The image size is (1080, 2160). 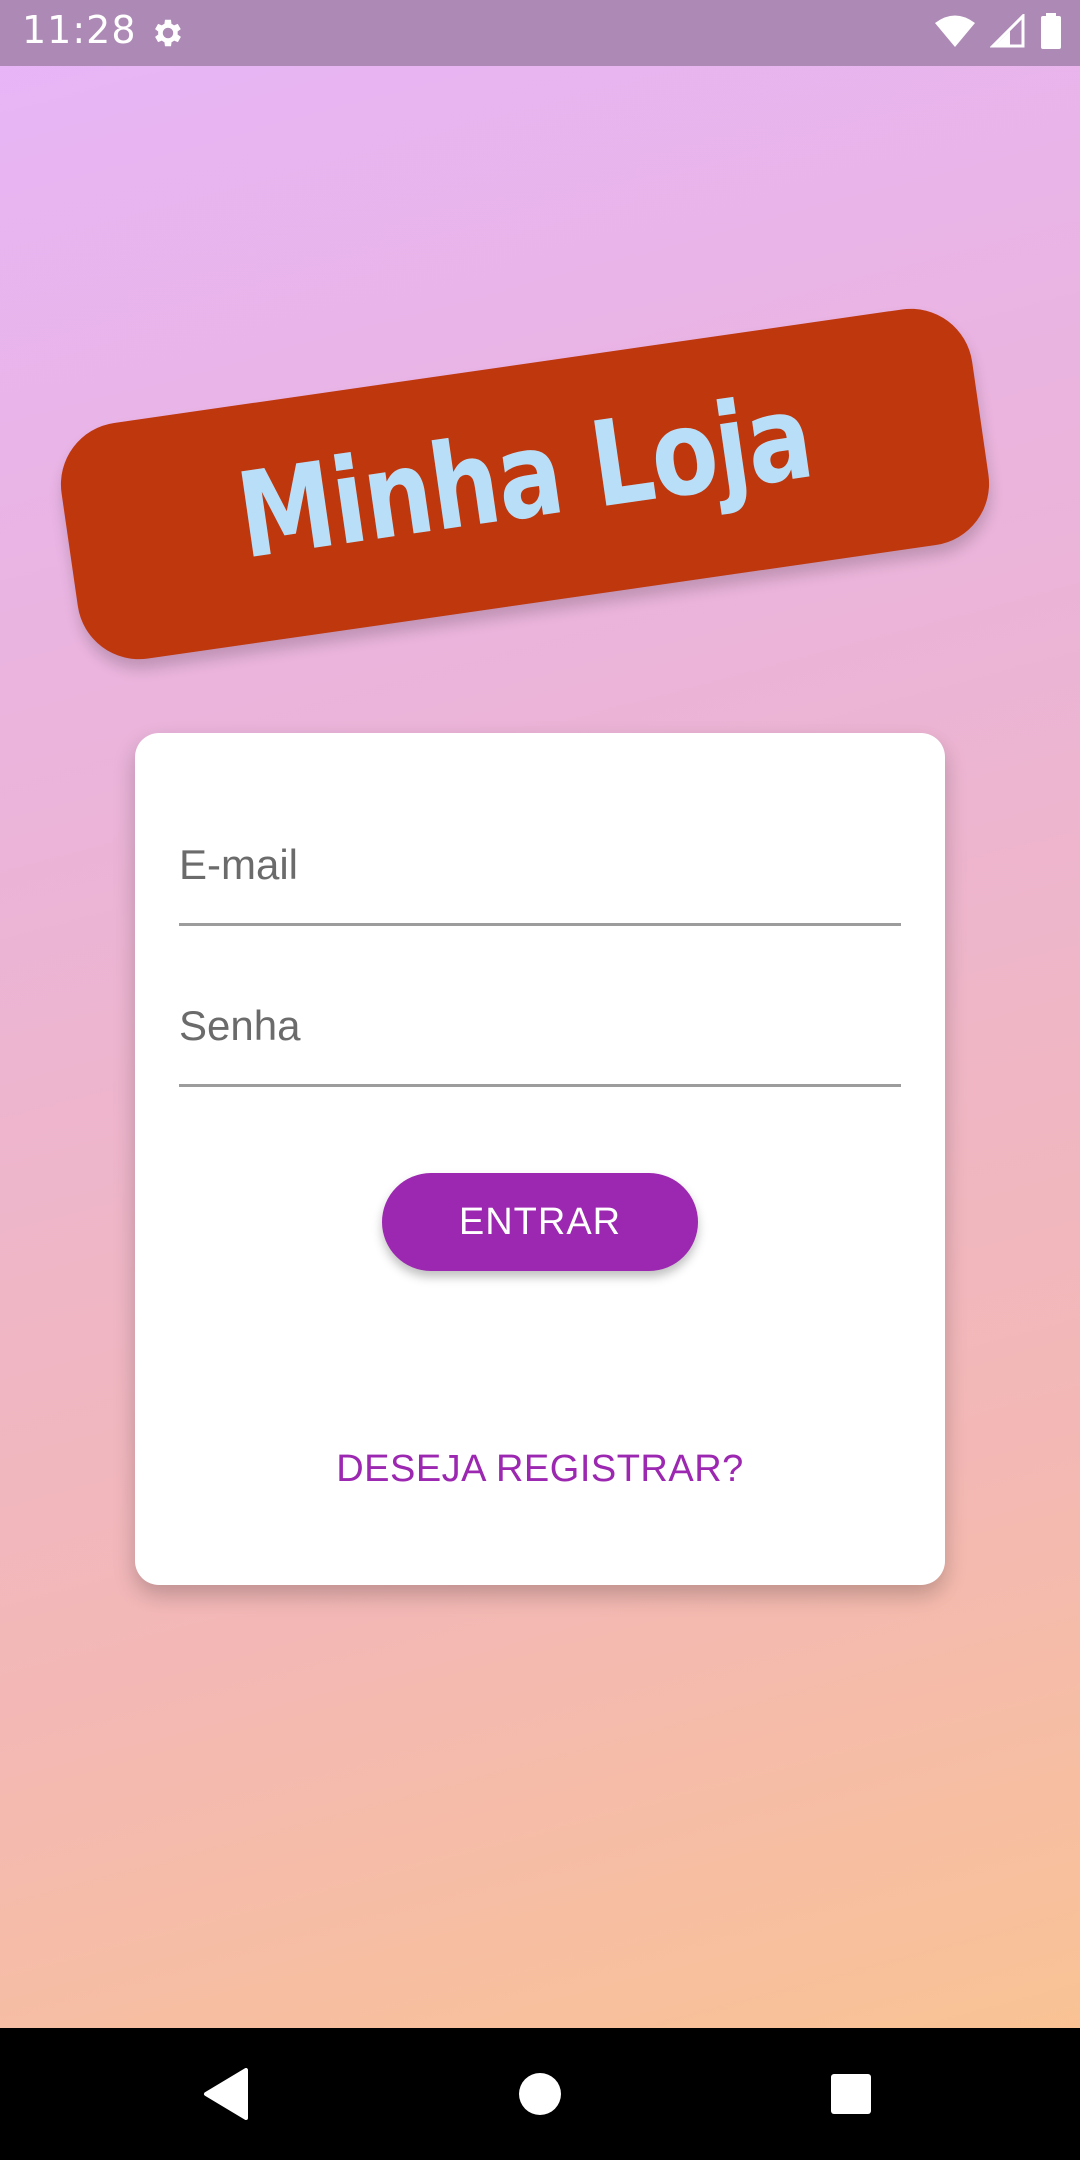 I want to click on password-field: Senha, so click(x=540, y=1030).